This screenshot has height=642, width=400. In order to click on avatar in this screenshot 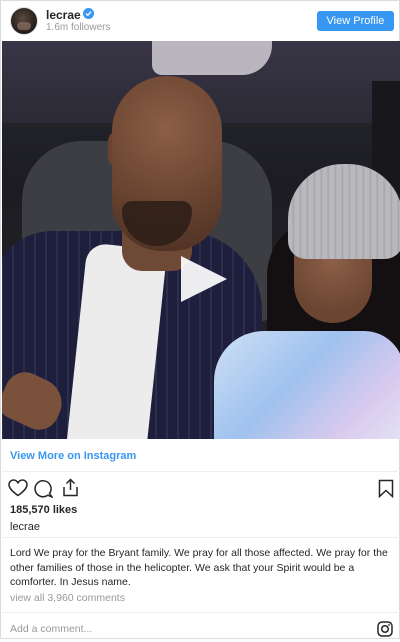, I will do `click(24, 21)`.